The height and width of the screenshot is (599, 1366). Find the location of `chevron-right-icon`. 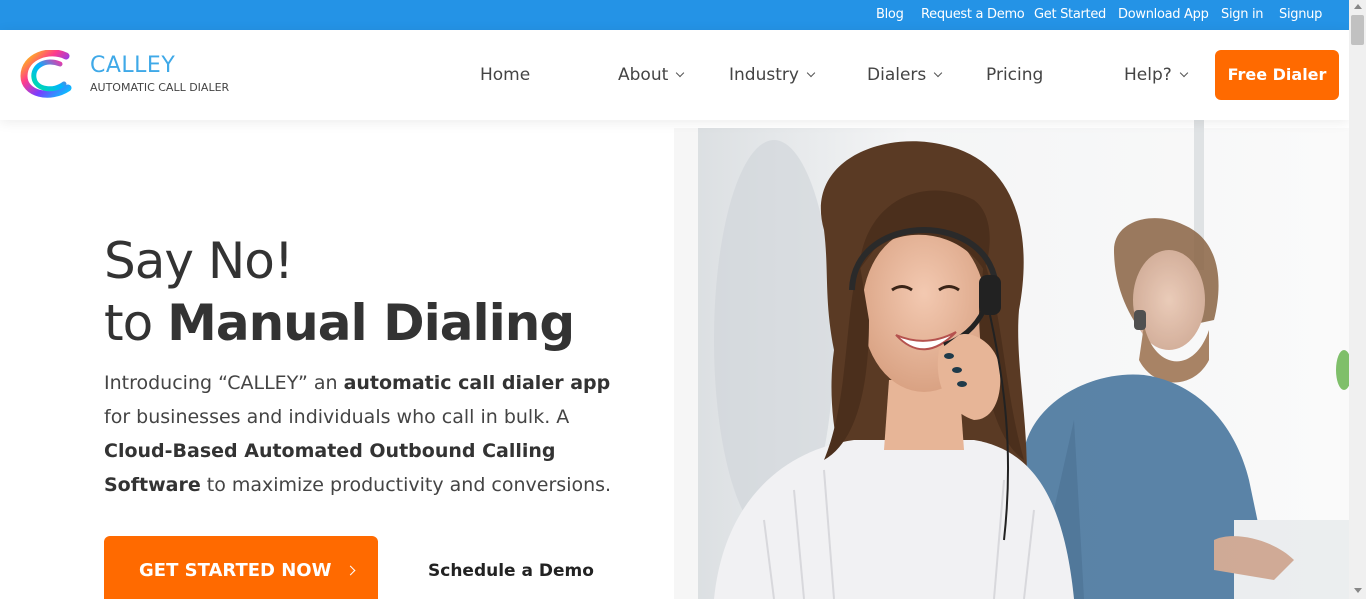

chevron-right-icon is located at coordinates (351, 570).